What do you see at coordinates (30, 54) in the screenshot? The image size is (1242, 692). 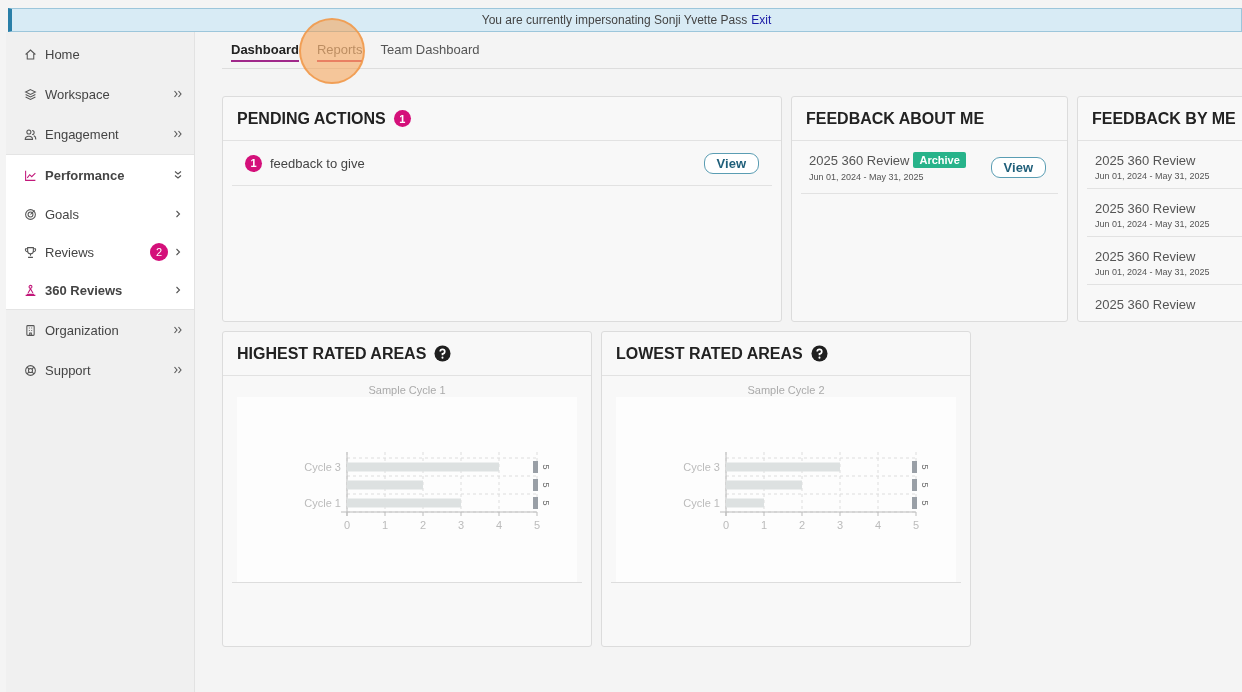 I see `home-icon` at bounding box center [30, 54].